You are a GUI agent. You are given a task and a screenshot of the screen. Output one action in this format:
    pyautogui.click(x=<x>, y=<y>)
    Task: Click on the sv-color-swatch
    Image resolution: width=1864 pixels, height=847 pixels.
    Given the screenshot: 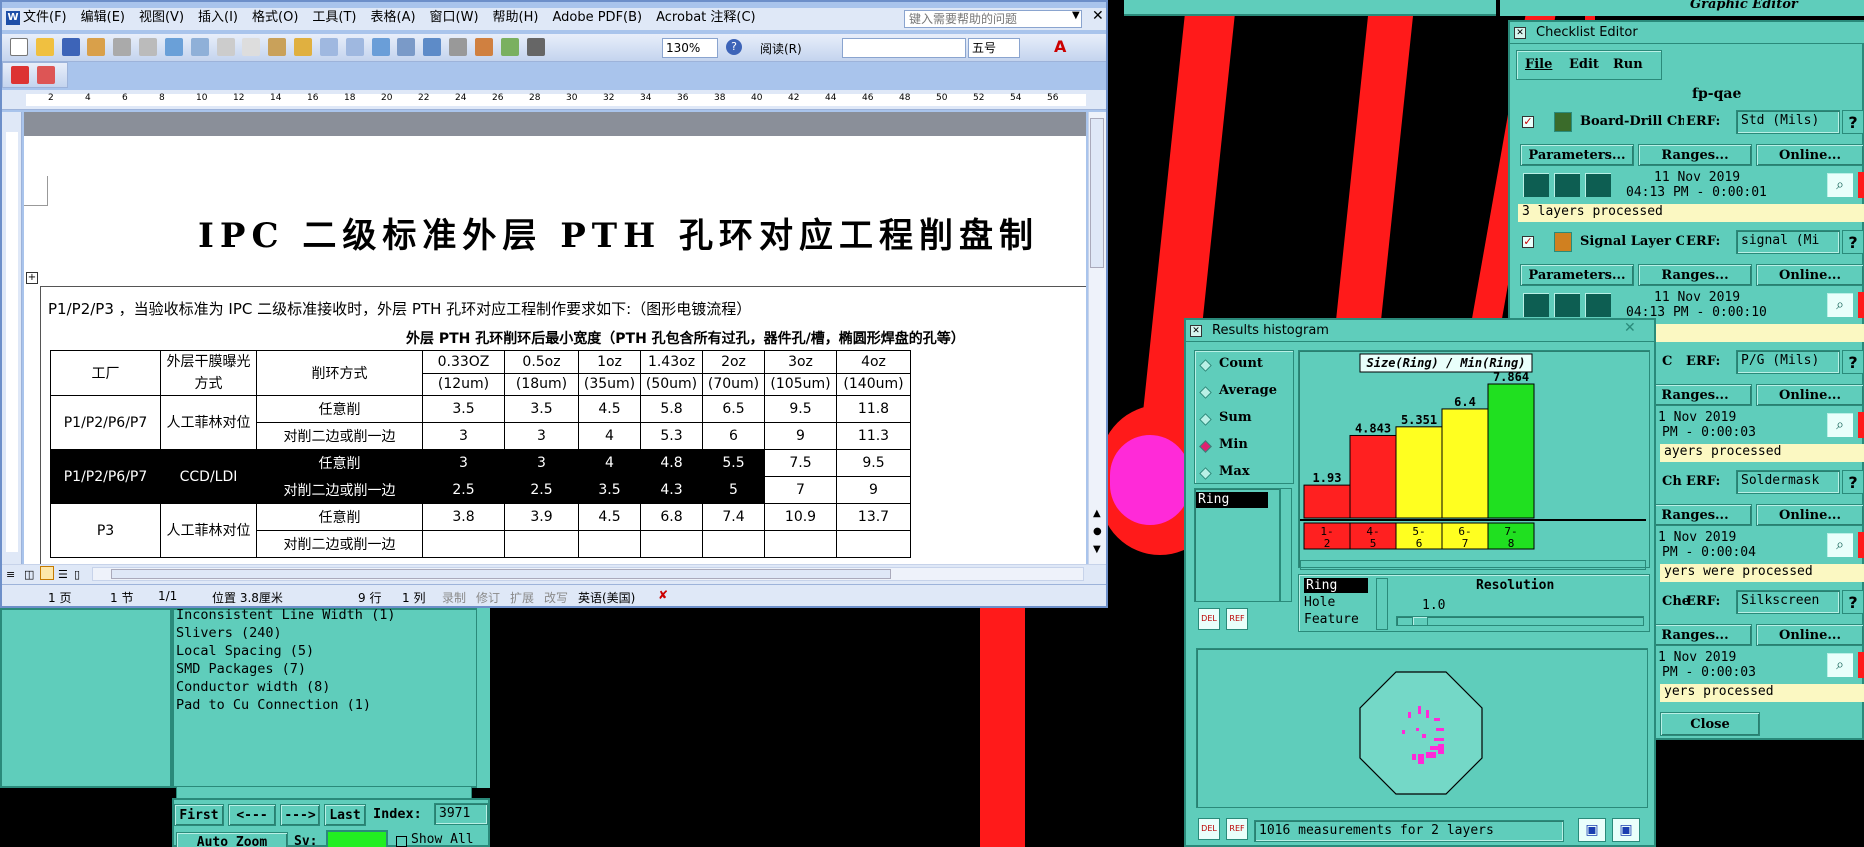 What is the action you would take?
    pyautogui.click(x=357, y=838)
    